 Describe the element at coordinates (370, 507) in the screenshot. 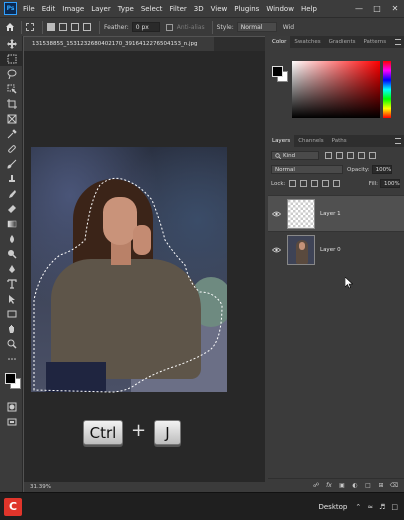

I see `wifi-icon: ≈` at that location.